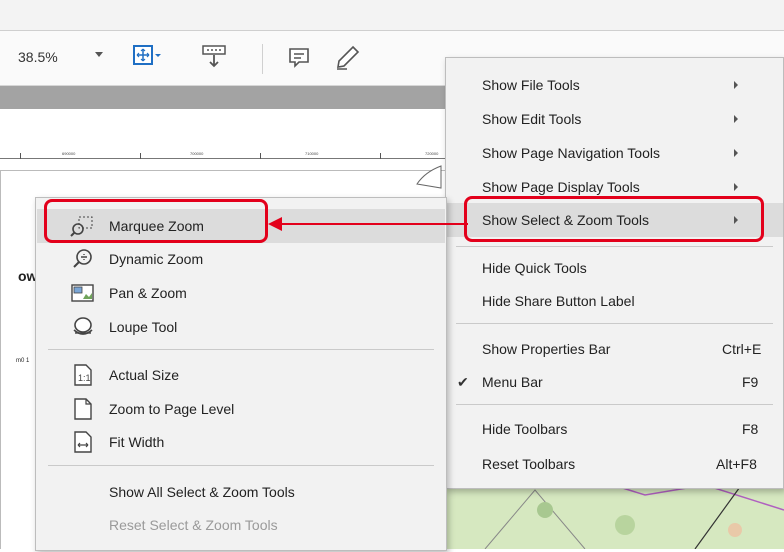 The image size is (784, 552). What do you see at coordinates (525, 429) in the screenshot?
I see `menu-item-label: Hide Toolbars` at bounding box center [525, 429].